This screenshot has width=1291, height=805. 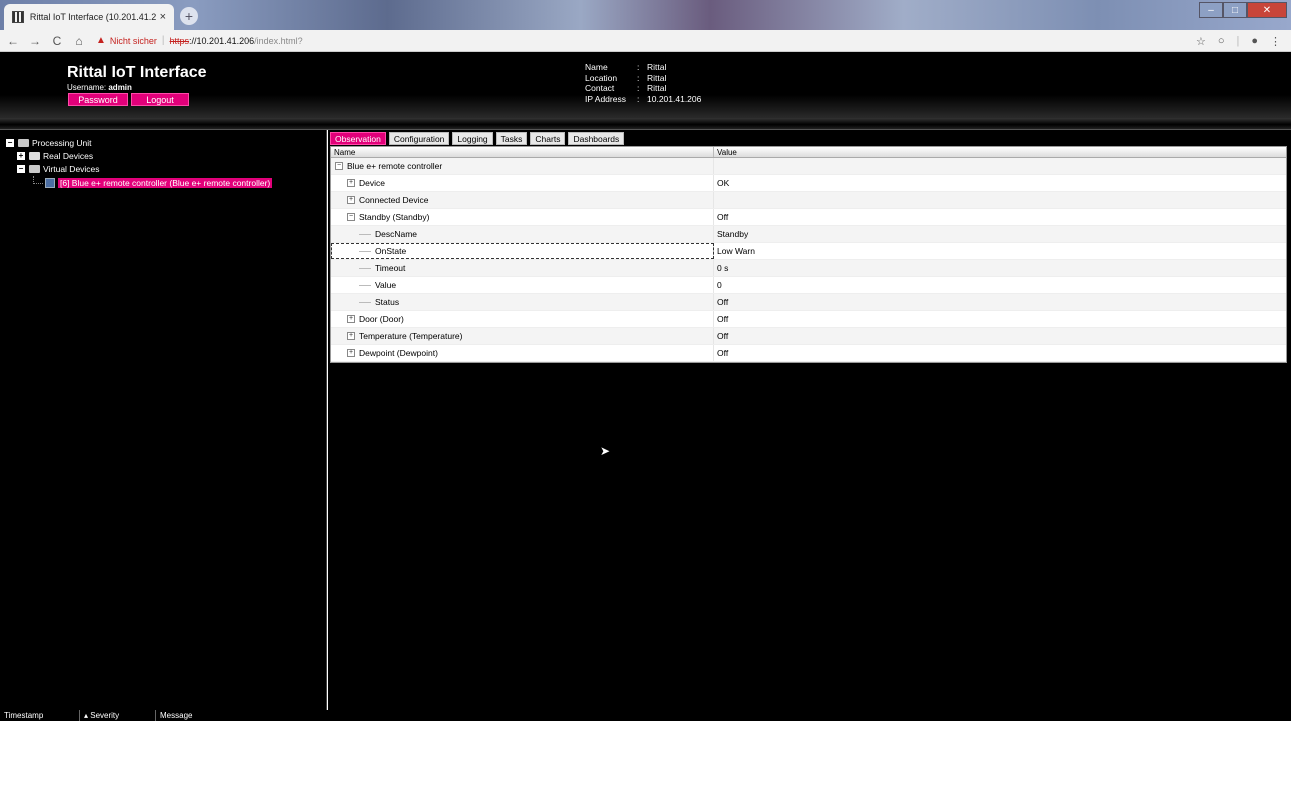 I want to click on info-key: Contact, so click(x=600, y=88).